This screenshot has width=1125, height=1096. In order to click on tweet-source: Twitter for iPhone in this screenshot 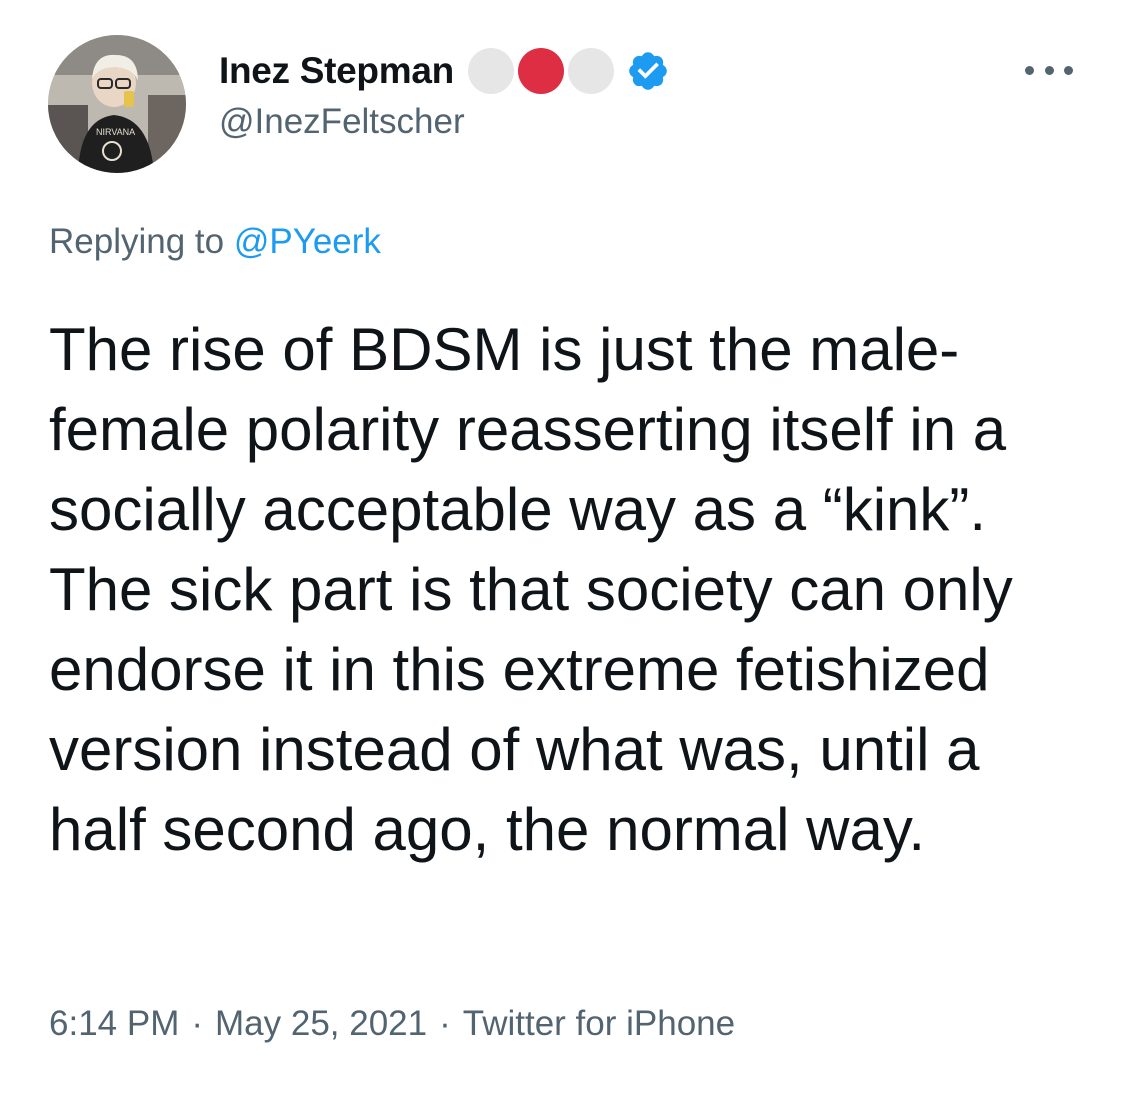, I will do `click(599, 1023)`.